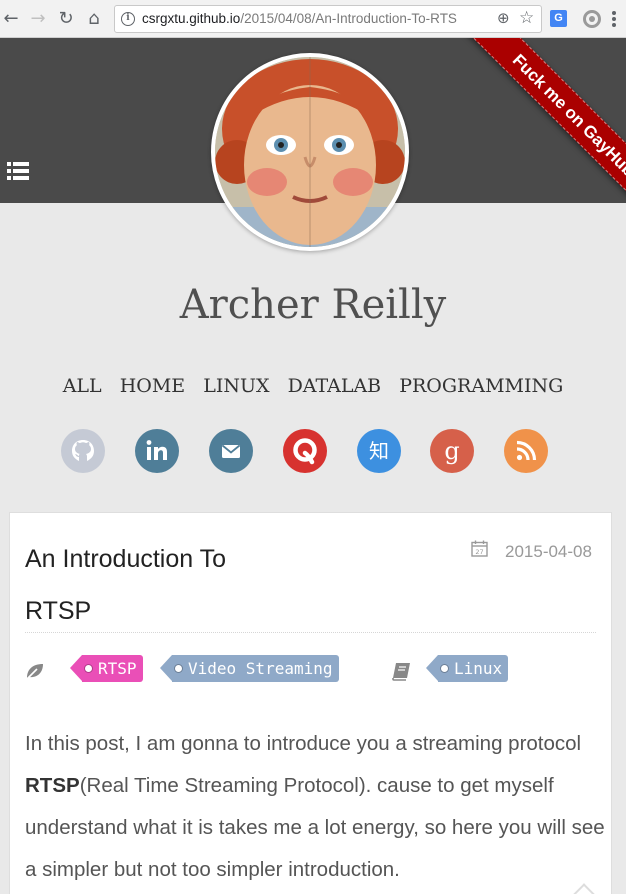  I want to click on post-title: An Introduction To RTSP, so click(160, 585).